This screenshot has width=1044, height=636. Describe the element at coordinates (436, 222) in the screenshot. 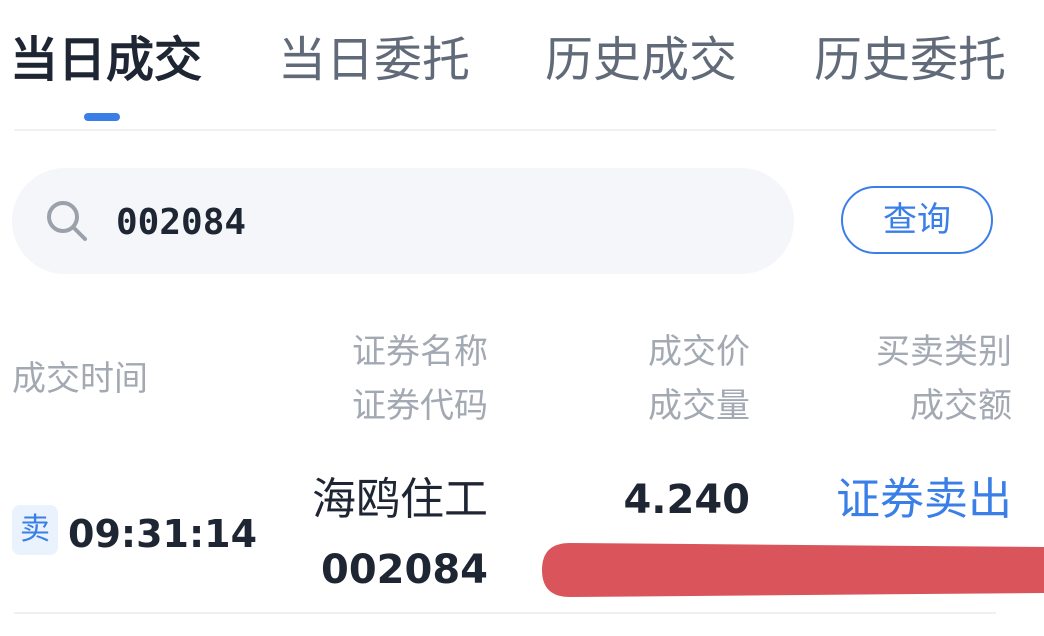

I see `search-input` at that location.